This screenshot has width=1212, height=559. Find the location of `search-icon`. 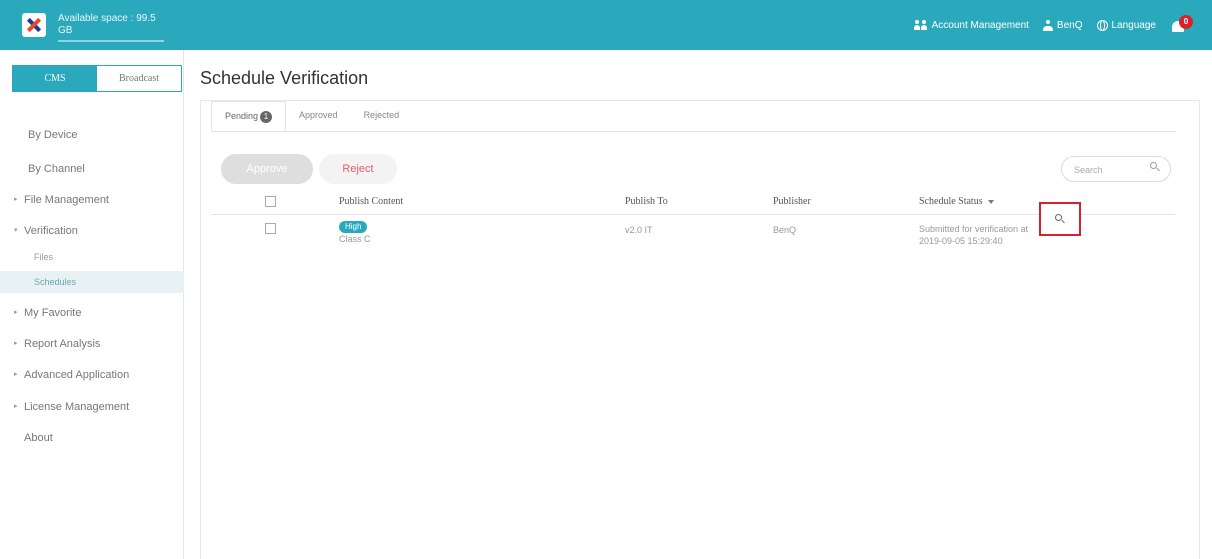

search-icon is located at coordinates (1155, 167).